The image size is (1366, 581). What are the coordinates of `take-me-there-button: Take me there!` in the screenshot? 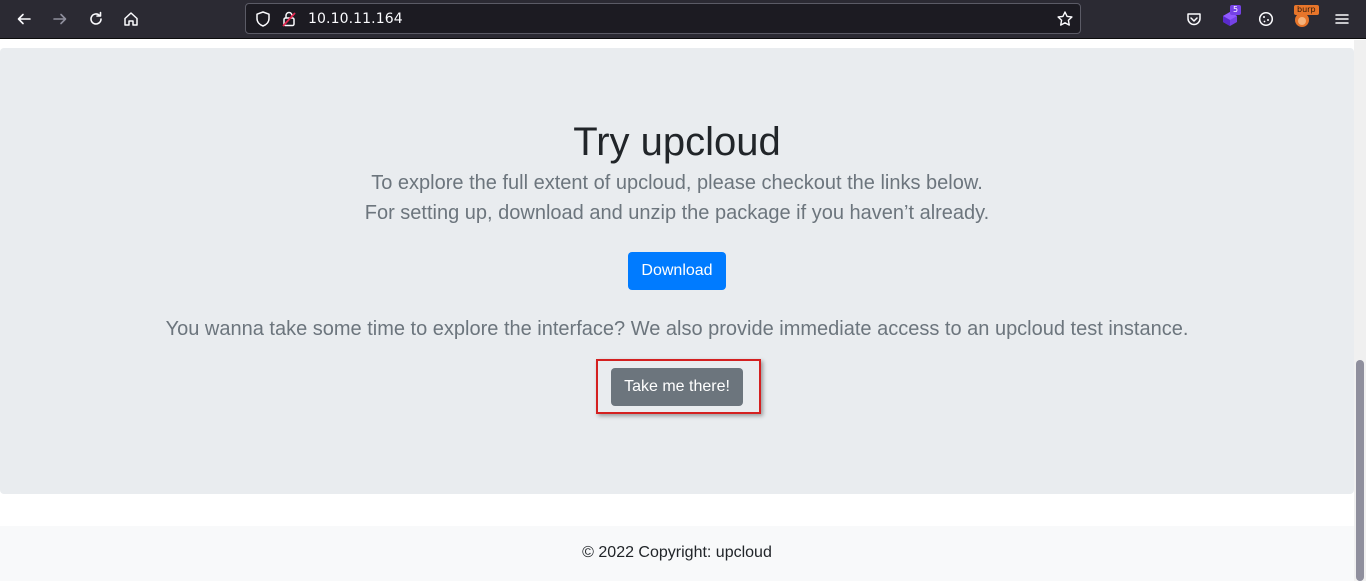 It's located at (677, 387).